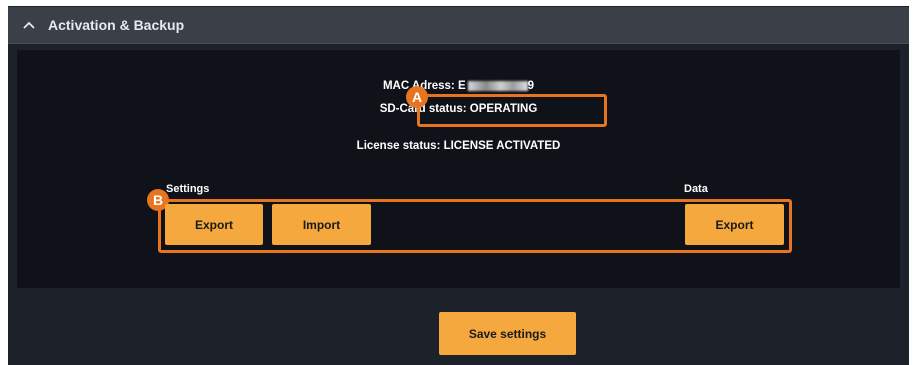  I want to click on callout-box-a, so click(512, 110).